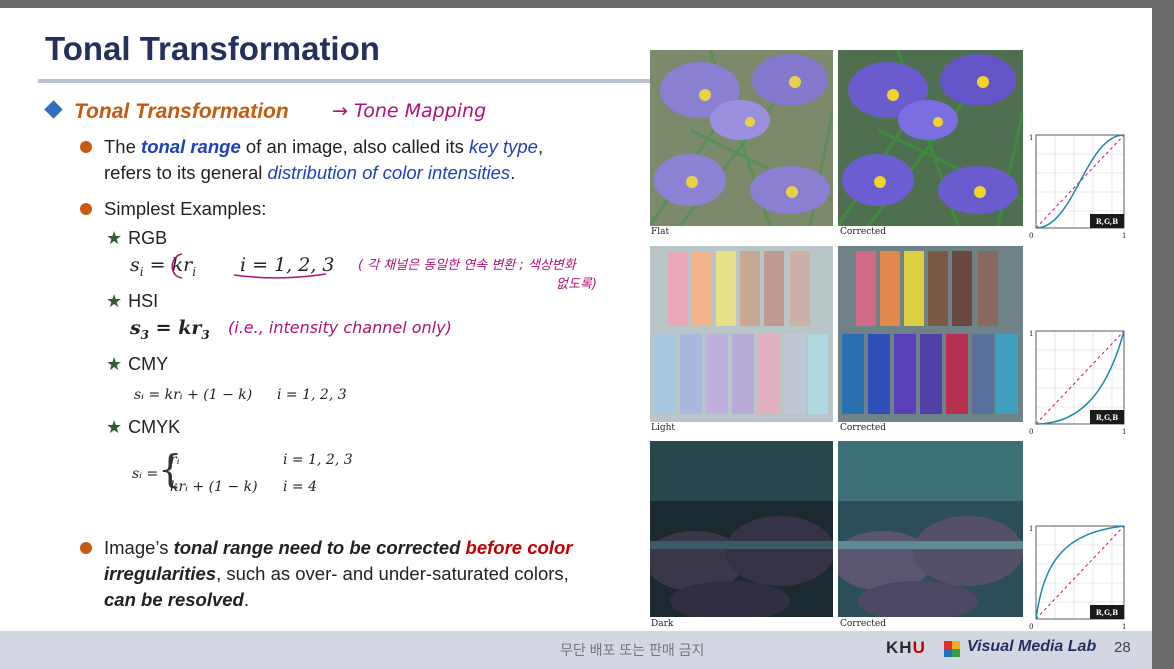  Describe the element at coordinates (175, 460) in the screenshot. I see `equation-cmyk-row1: rᵢ` at that location.